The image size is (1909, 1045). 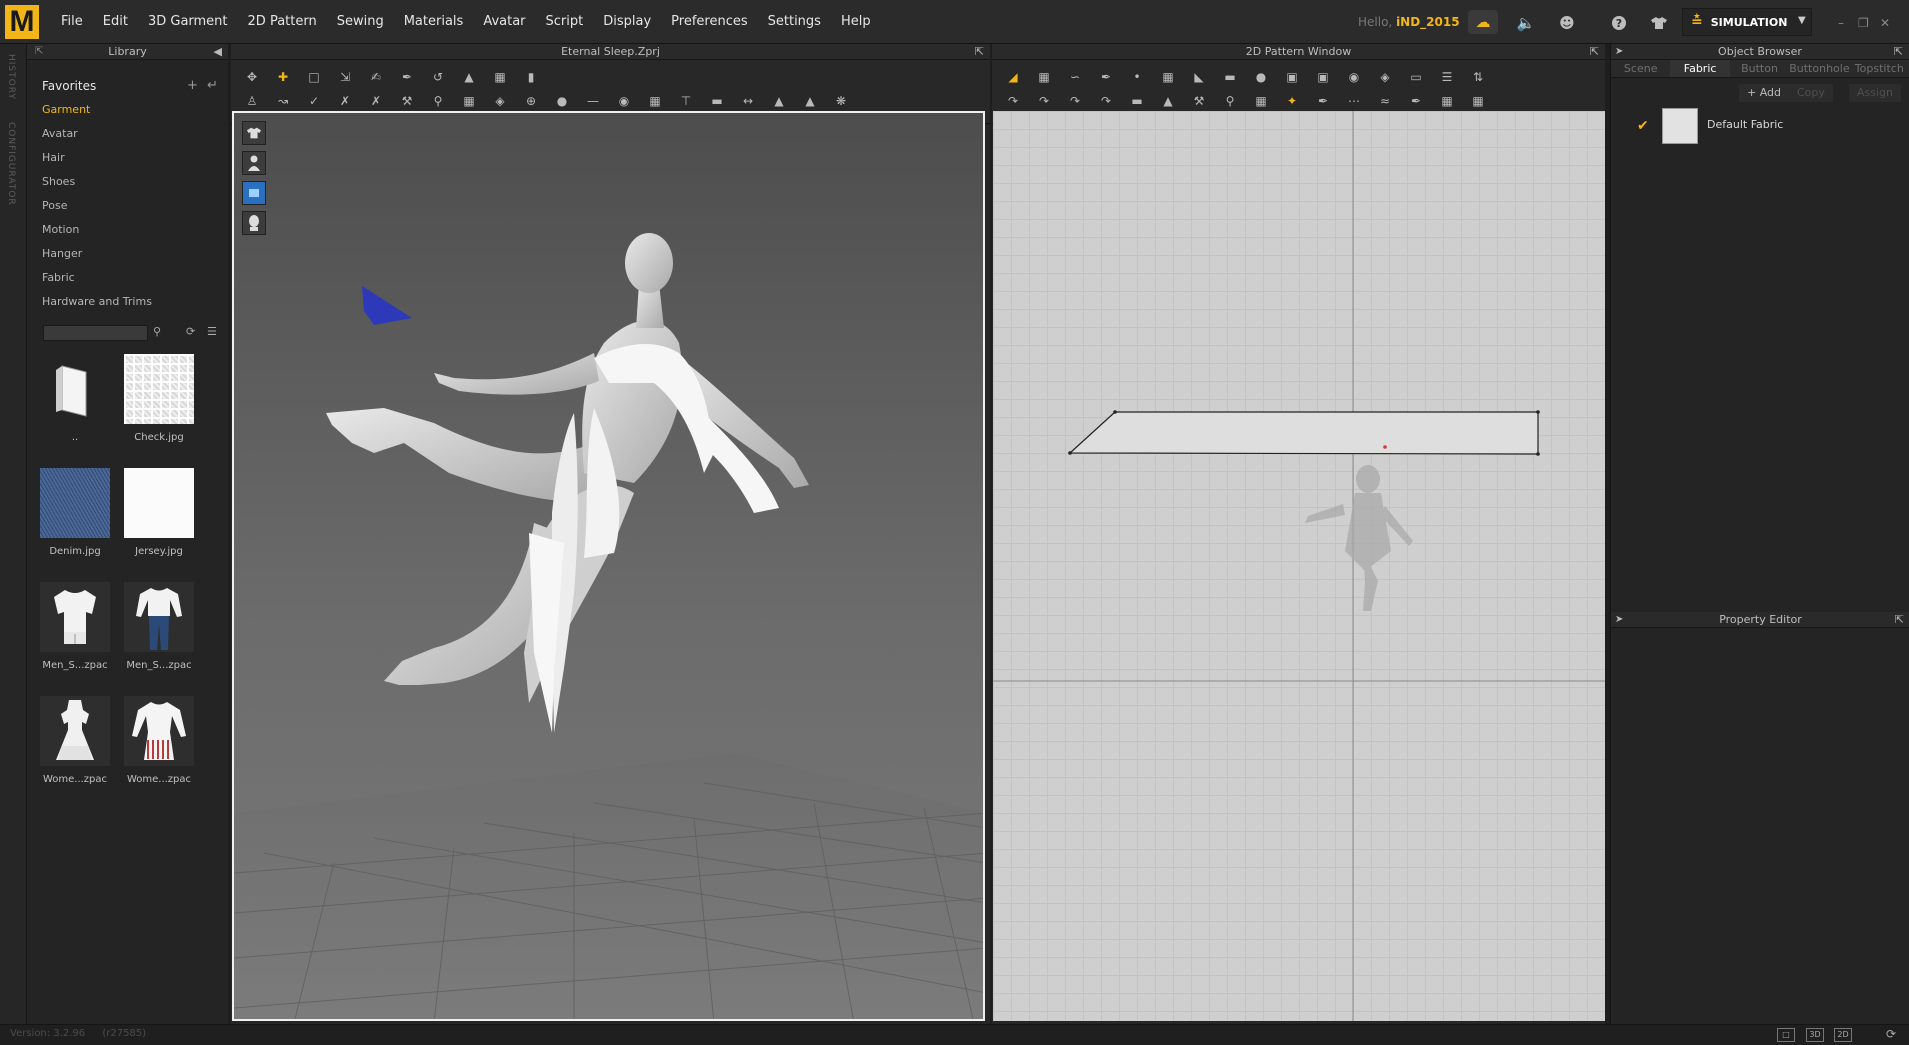 What do you see at coordinates (72, 21) in the screenshot?
I see `menu-file: File` at bounding box center [72, 21].